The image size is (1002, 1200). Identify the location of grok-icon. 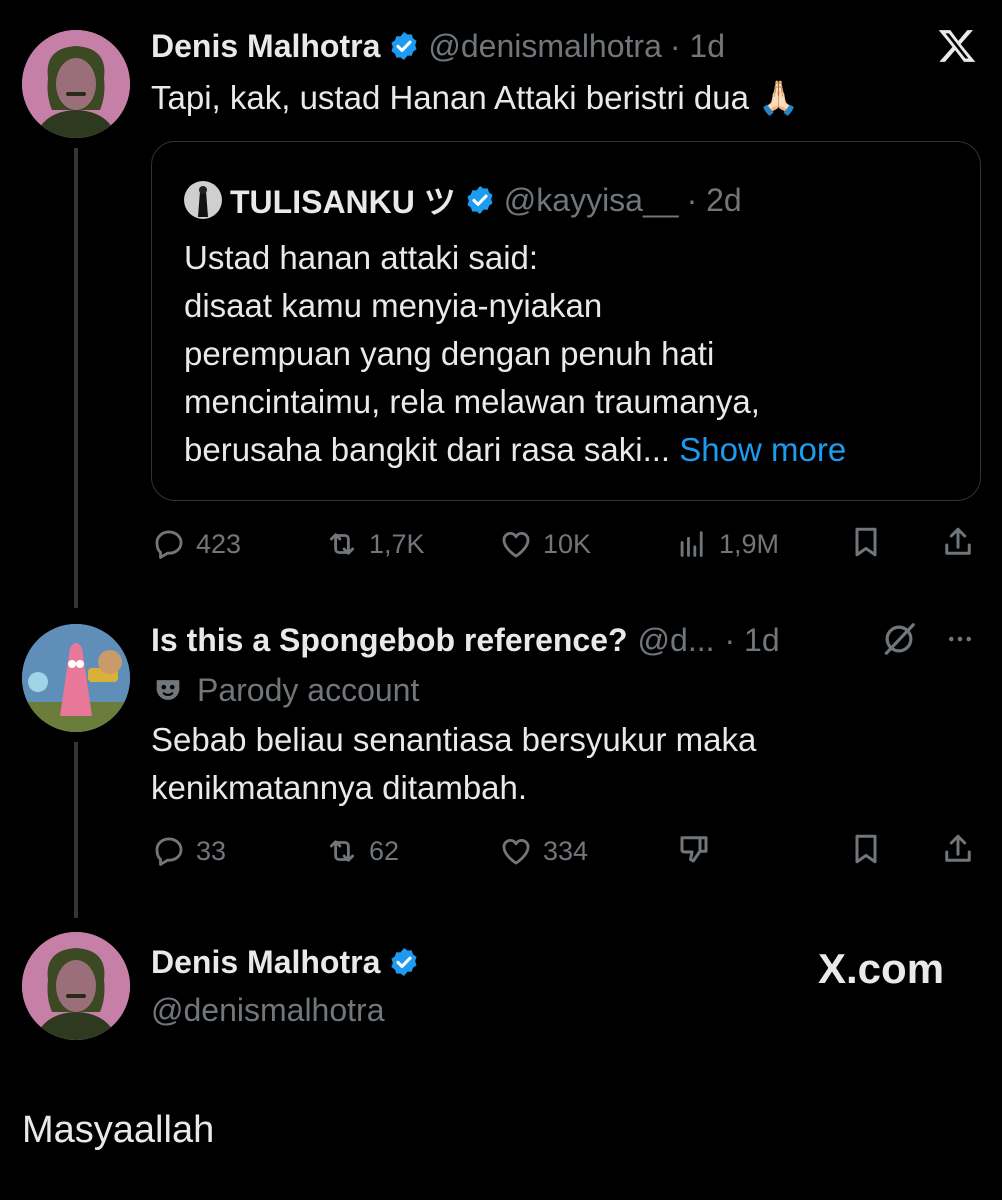
(899, 639).